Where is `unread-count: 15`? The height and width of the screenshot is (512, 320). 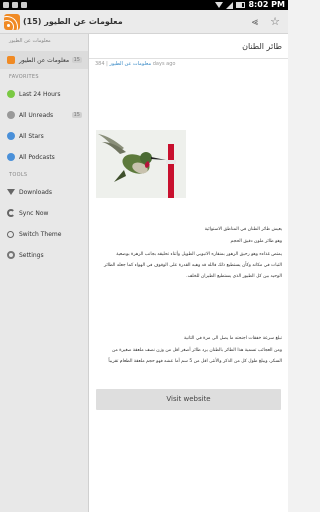 unread-count: 15 is located at coordinates (76, 115).